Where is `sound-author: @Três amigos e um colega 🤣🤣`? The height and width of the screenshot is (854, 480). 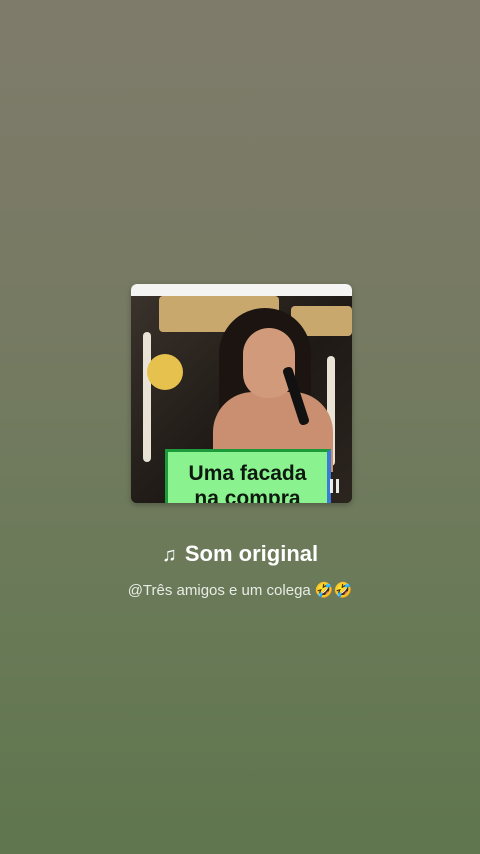 sound-author: @Três amigos e um colega 🤣🤣 is located at coordinates (240, 591).